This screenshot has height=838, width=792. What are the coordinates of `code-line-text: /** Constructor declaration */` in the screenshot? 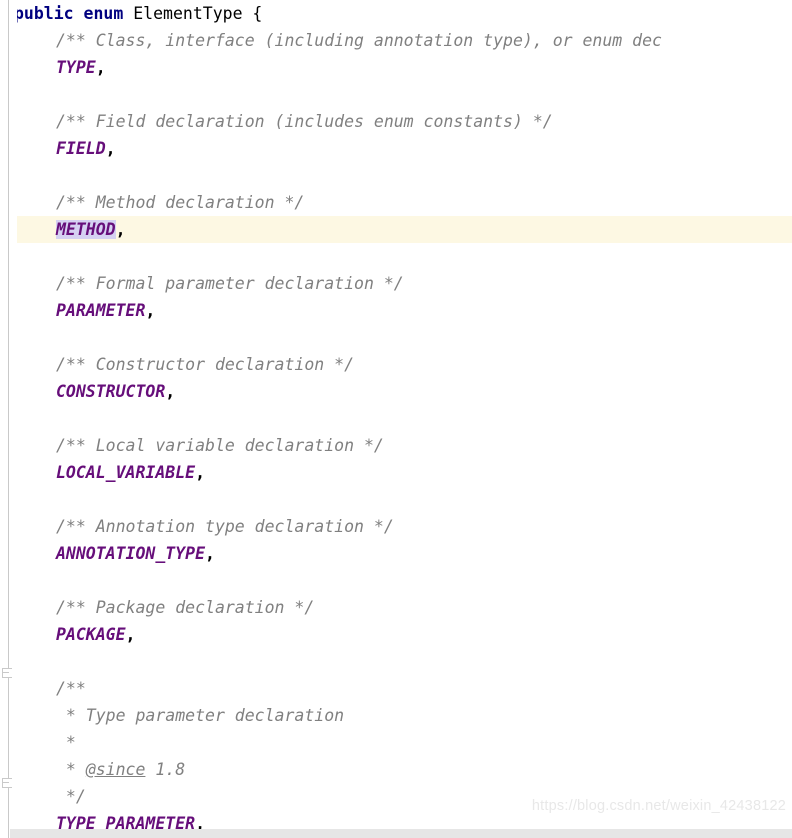 It's located at (205, 364).